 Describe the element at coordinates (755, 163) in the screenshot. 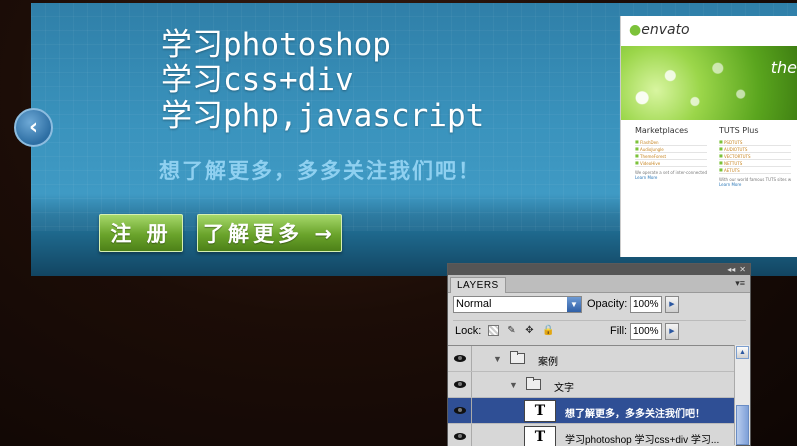

I see `list-item: NETTUTS` at that location.